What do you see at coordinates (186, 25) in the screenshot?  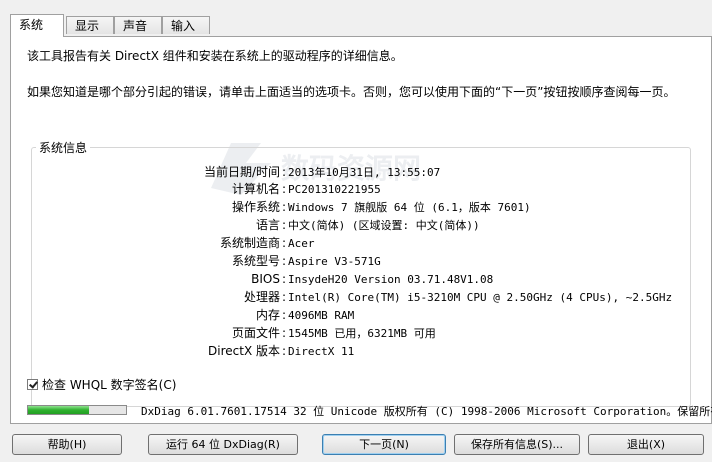 I see `tab-input: 输入` at bounding box center [186, 25].